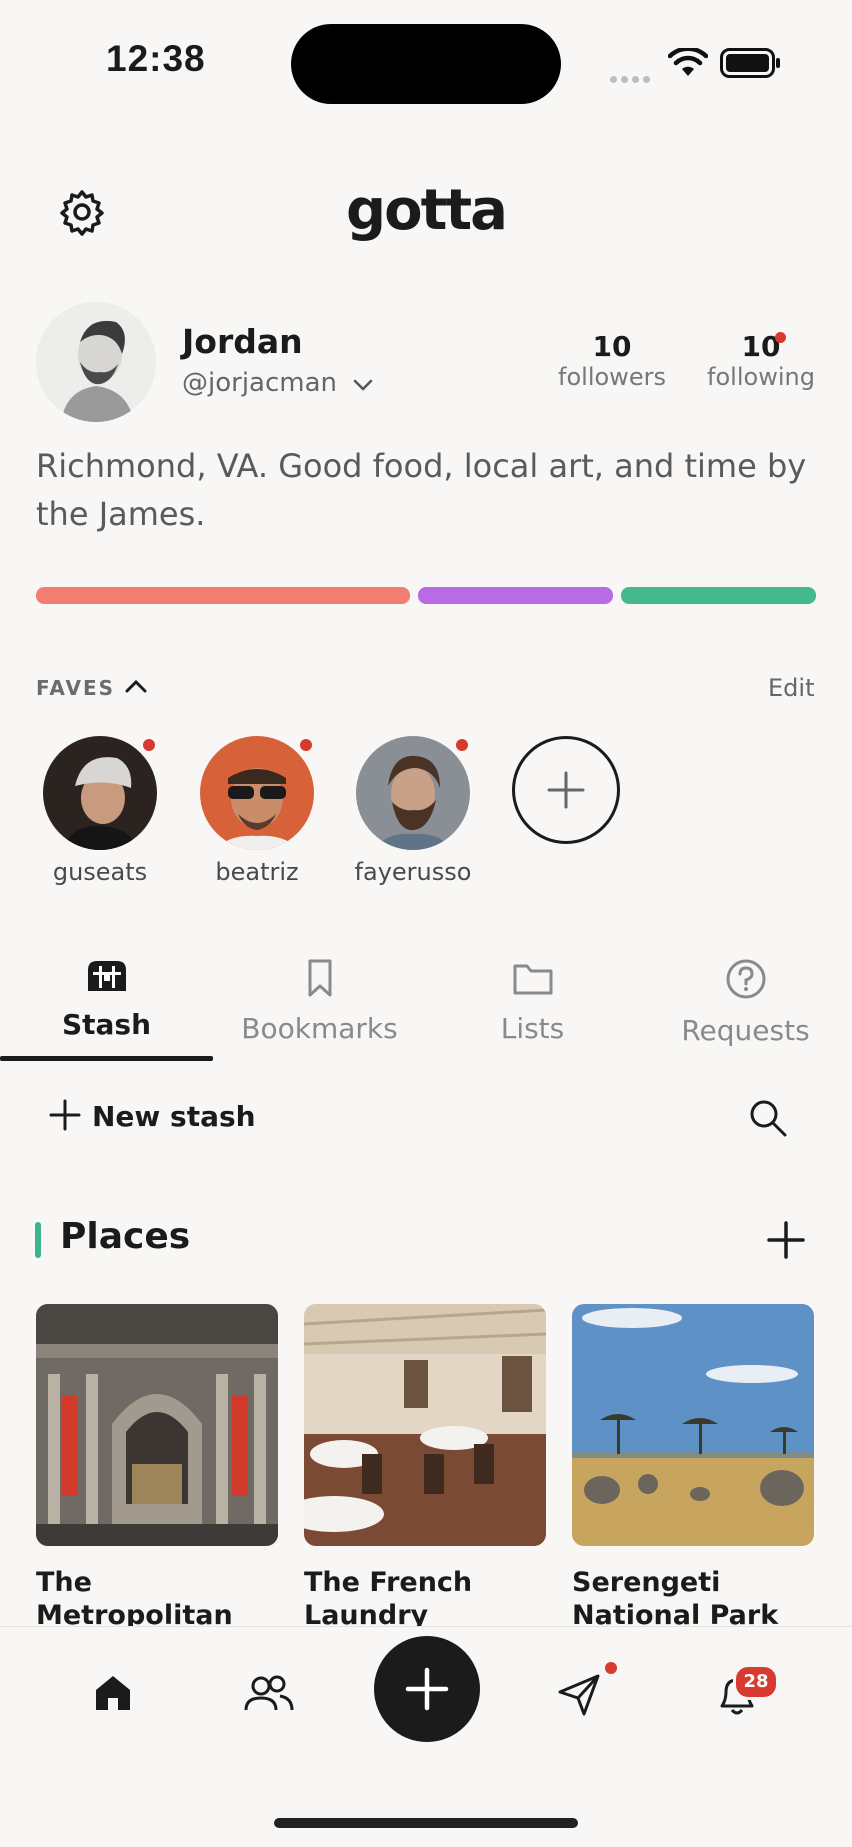  What do you see at coordinates (113, 1693) in the screenshot?
I see `home-icon` at bounding box center [113, 1693].